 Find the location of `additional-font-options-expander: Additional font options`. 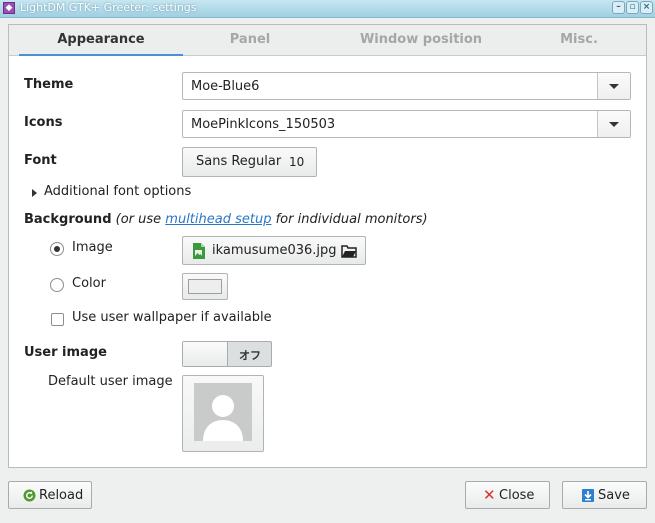

additional-font-options-expander: Additional font options is located at coordinates (117, 191).